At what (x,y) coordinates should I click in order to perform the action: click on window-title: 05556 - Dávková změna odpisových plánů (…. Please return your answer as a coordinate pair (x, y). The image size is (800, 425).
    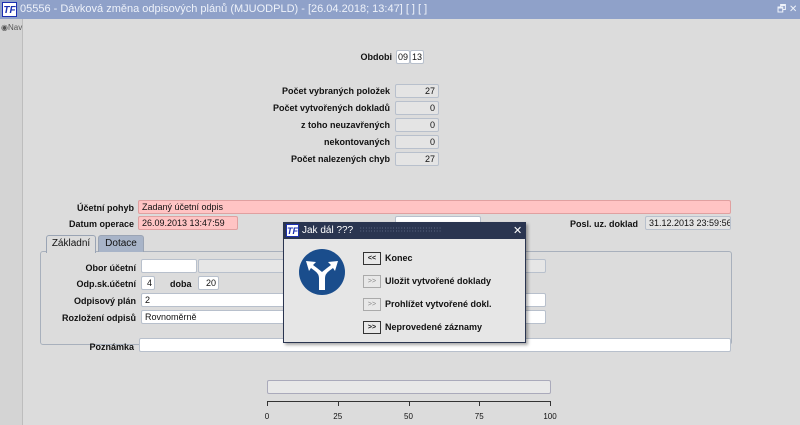
    Looking at the image, I should click on (224, 9).